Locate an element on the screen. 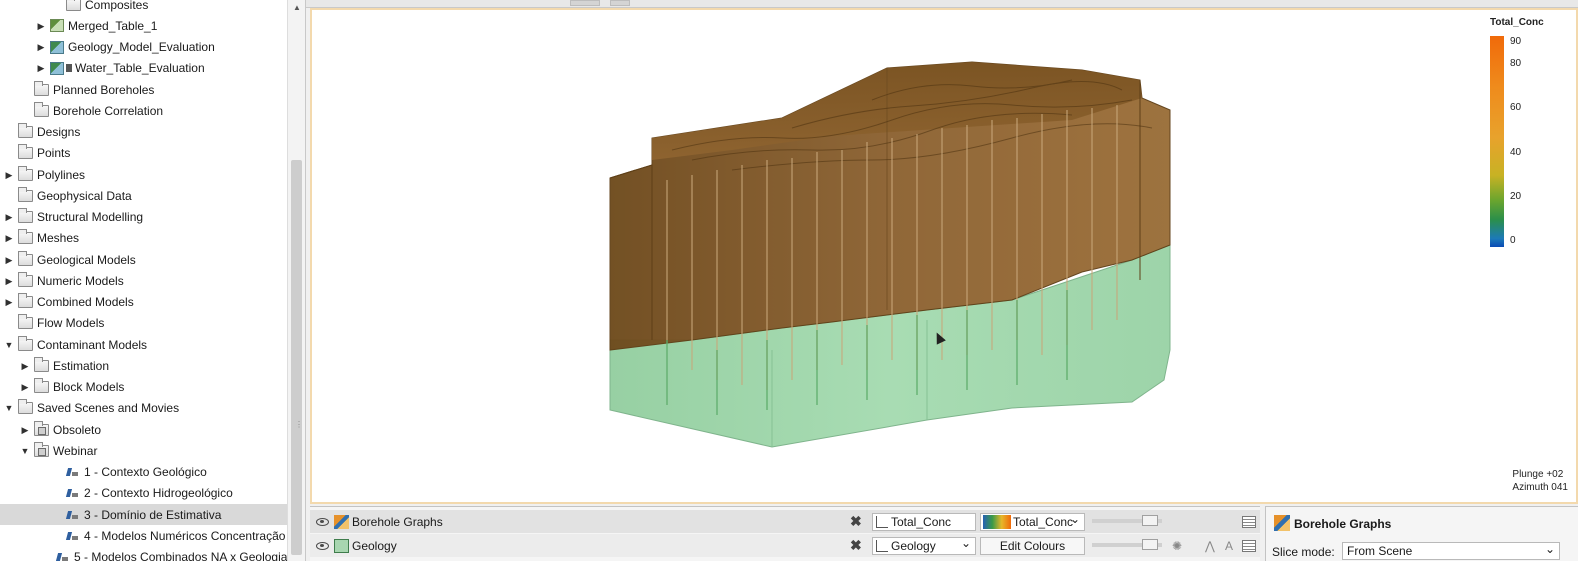 The height and width of the screenshot is (561, 1578). tree-item-label: Block Models is located at coordinates (89, 387).